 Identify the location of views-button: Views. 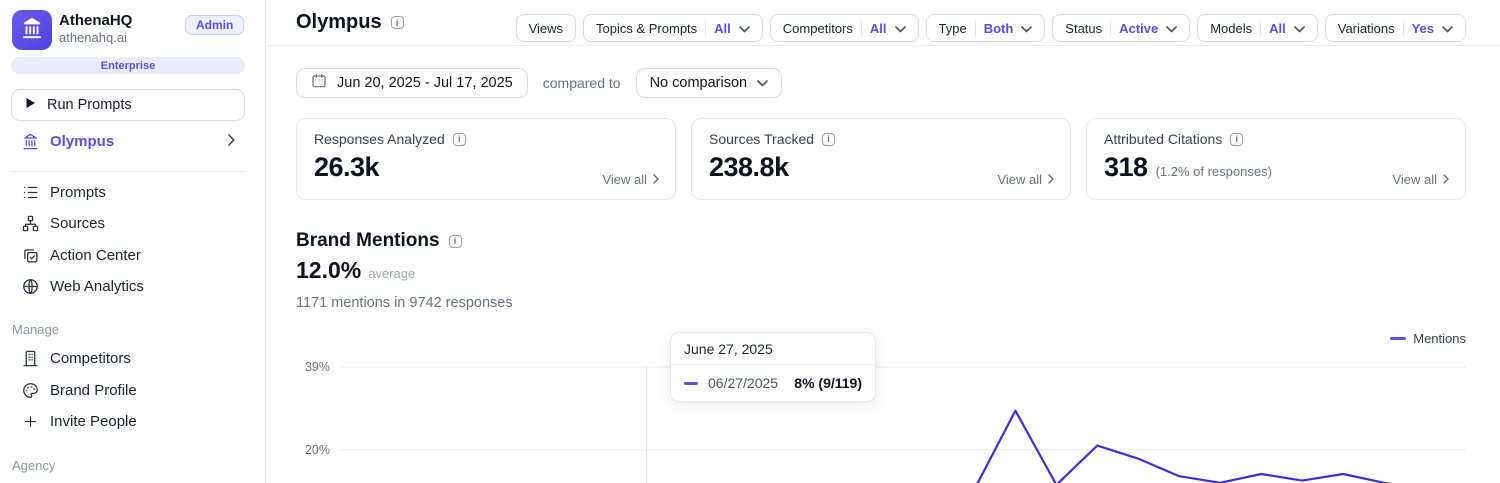
(546, 28).